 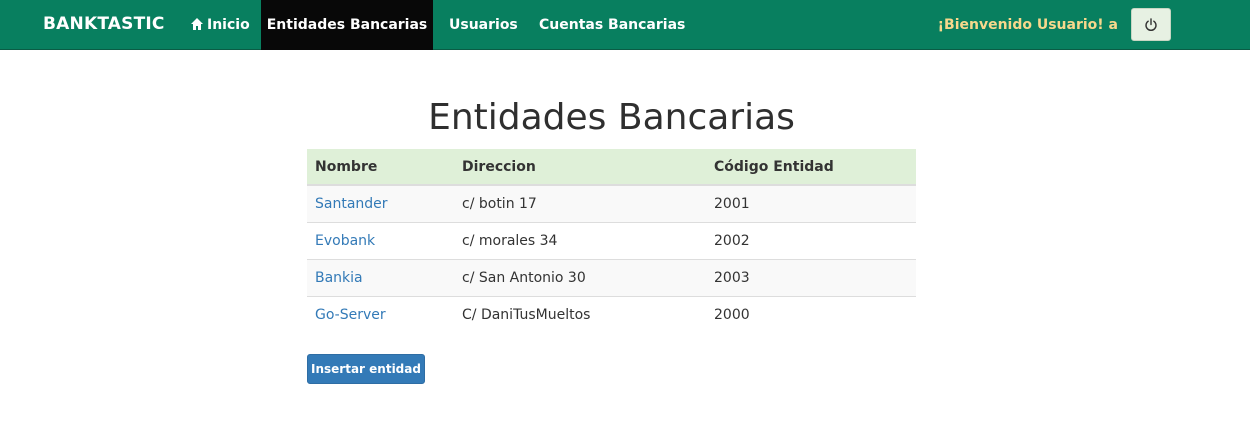 I want to click on nav-item-inicio-label: Inicio, so click(x=228, y=25).